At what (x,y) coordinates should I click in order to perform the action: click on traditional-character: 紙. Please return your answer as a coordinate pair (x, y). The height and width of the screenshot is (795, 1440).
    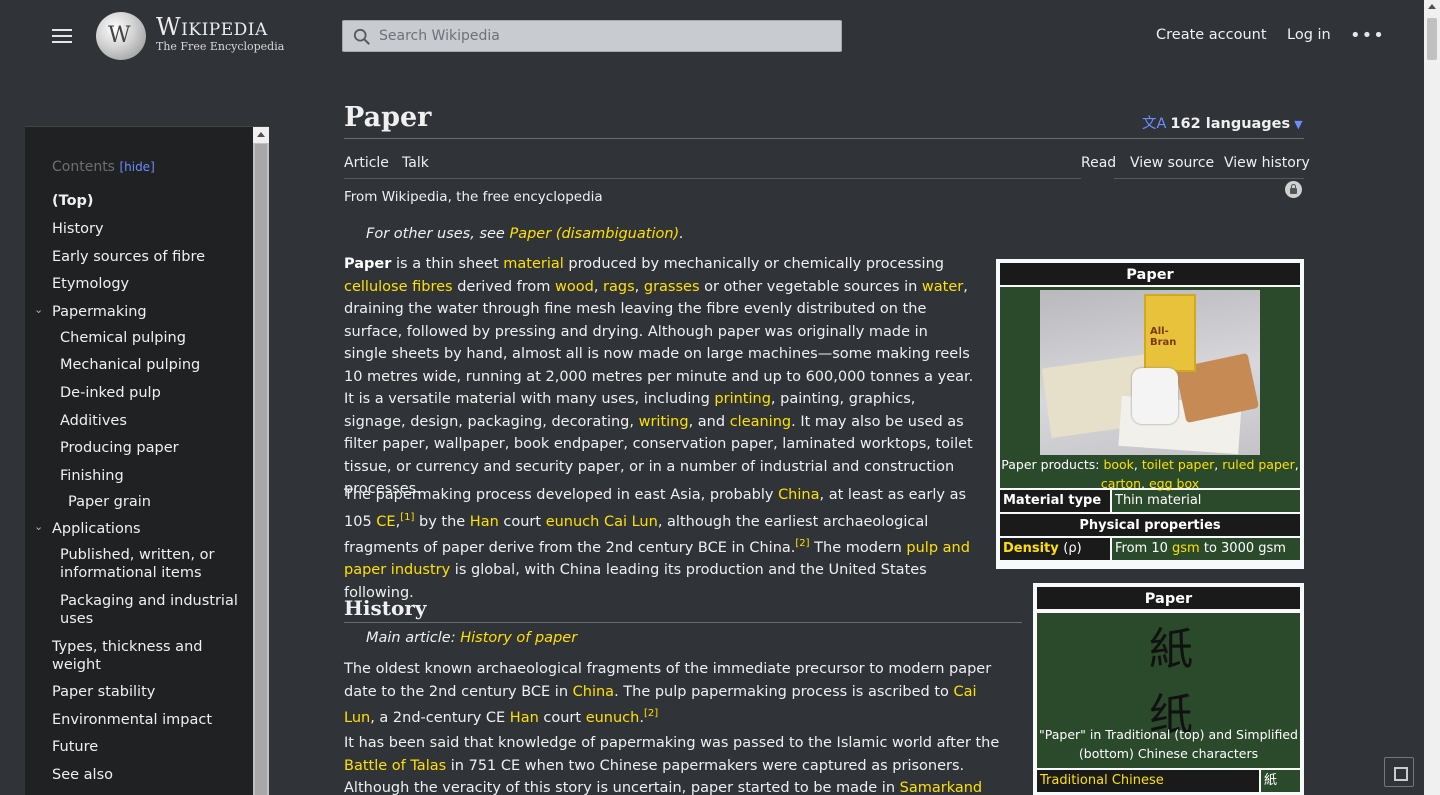
    Looking at the image, I should click on (1171, 649).